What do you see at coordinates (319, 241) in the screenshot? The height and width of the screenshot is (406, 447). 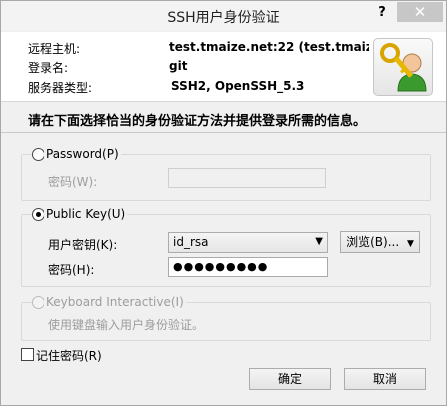 I see `chevron-down-icon: ▼` at bounding box center [319, 241].